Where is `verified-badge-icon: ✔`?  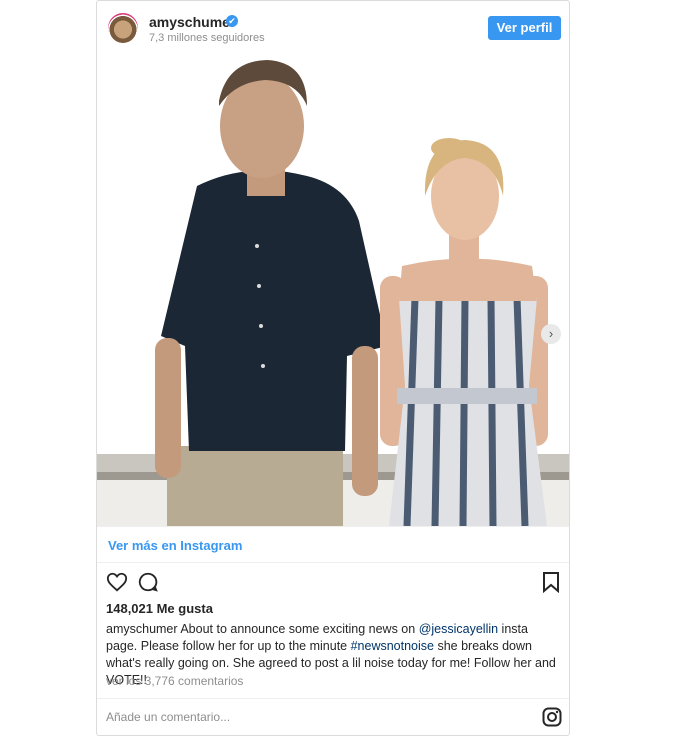 verified-badge-icon: ✔ is located at coordinates (232, 21).